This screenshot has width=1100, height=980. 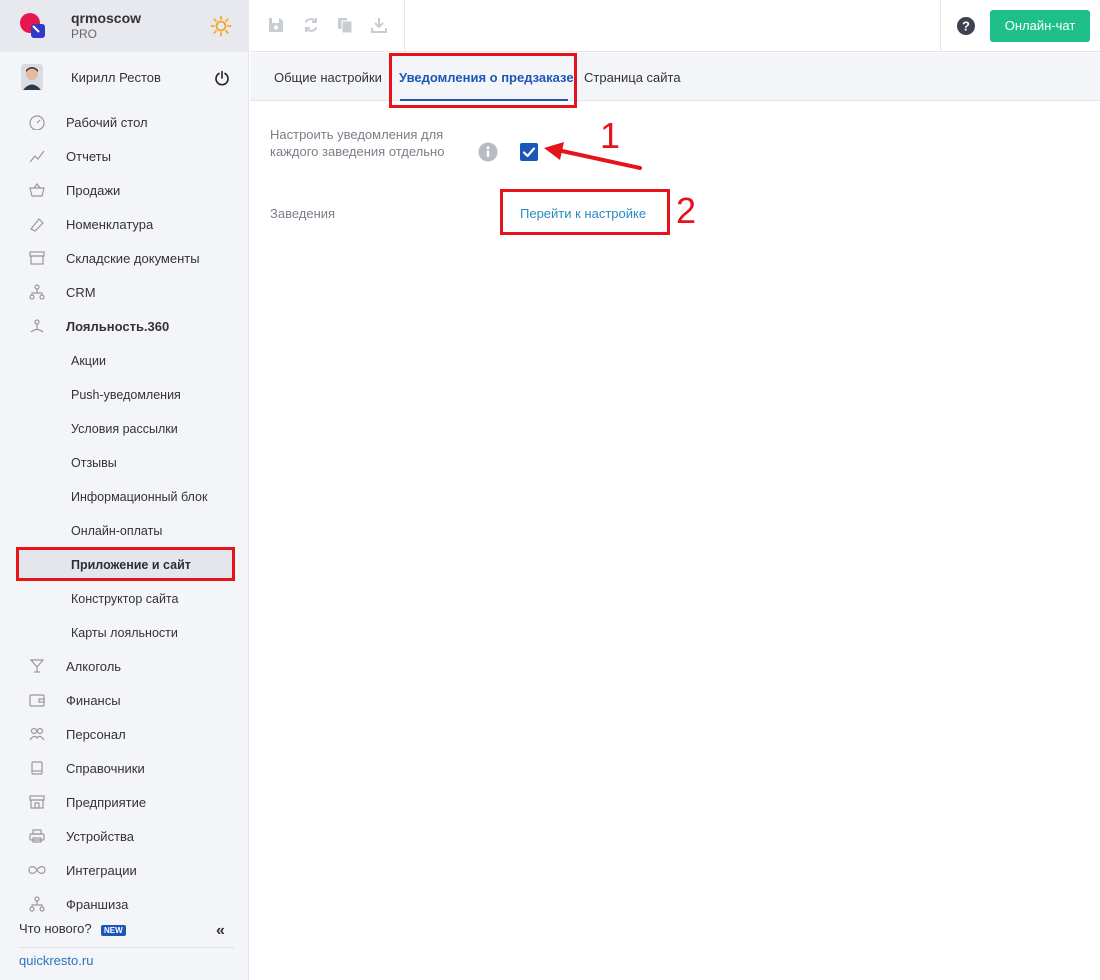 I want to click on sidebar-item-enterprise: Предприятие, so click(x=124, y=802).